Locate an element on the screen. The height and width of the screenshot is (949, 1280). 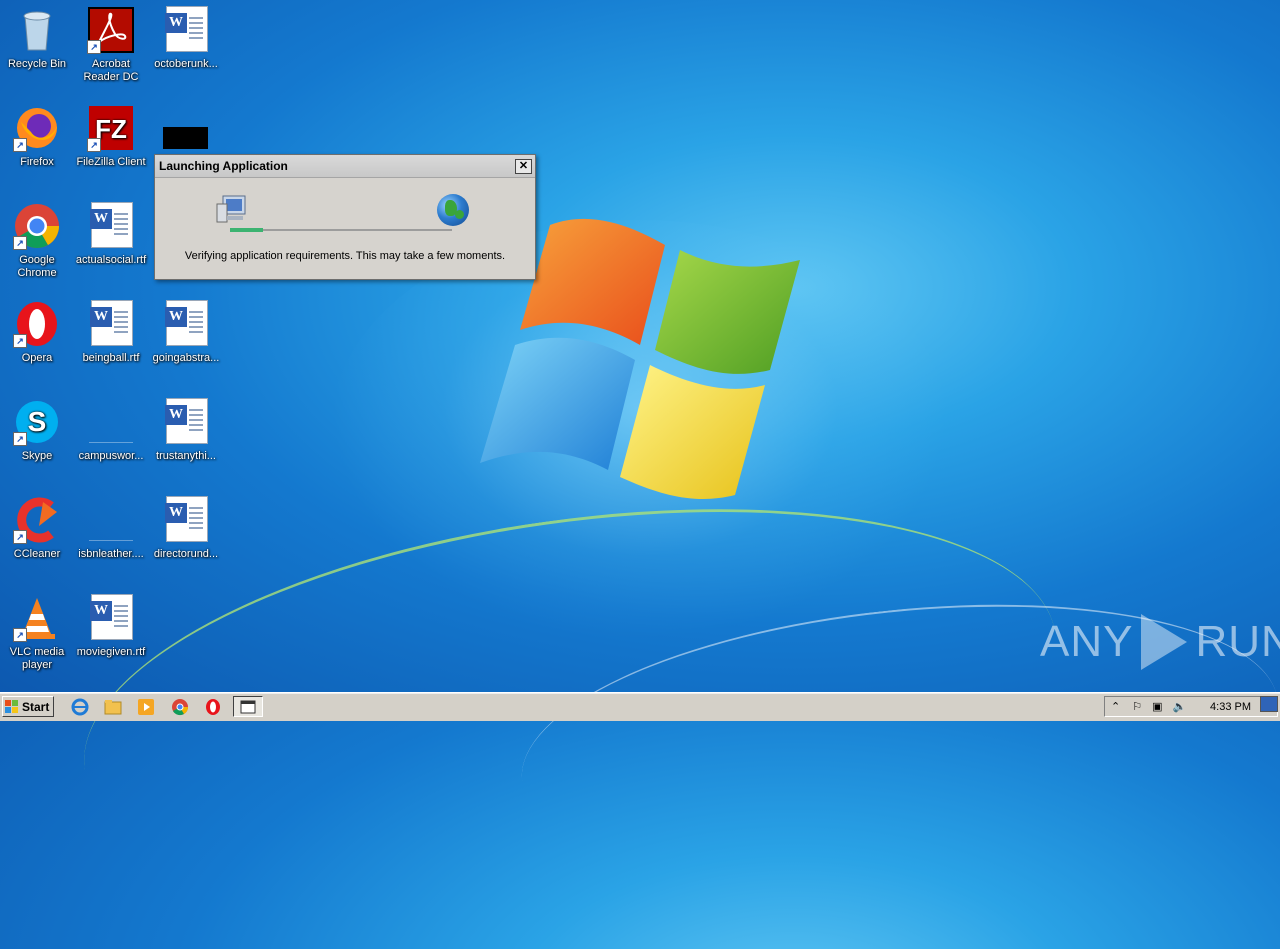
icon-label: Firefox is located at coordinates (37, 162).